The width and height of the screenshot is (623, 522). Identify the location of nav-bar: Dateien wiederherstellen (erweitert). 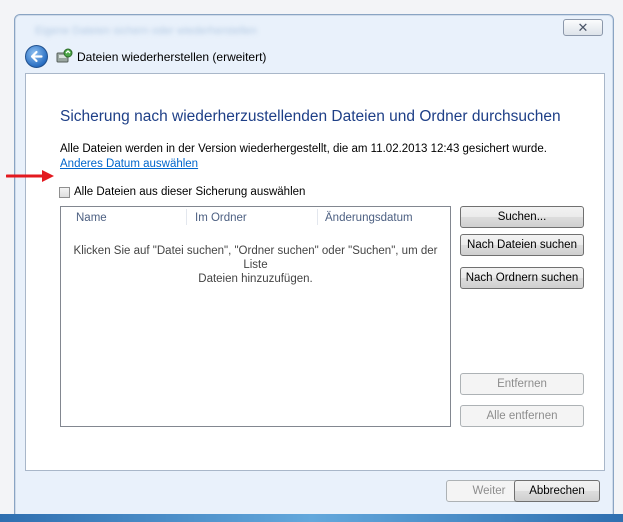
(305, 57).